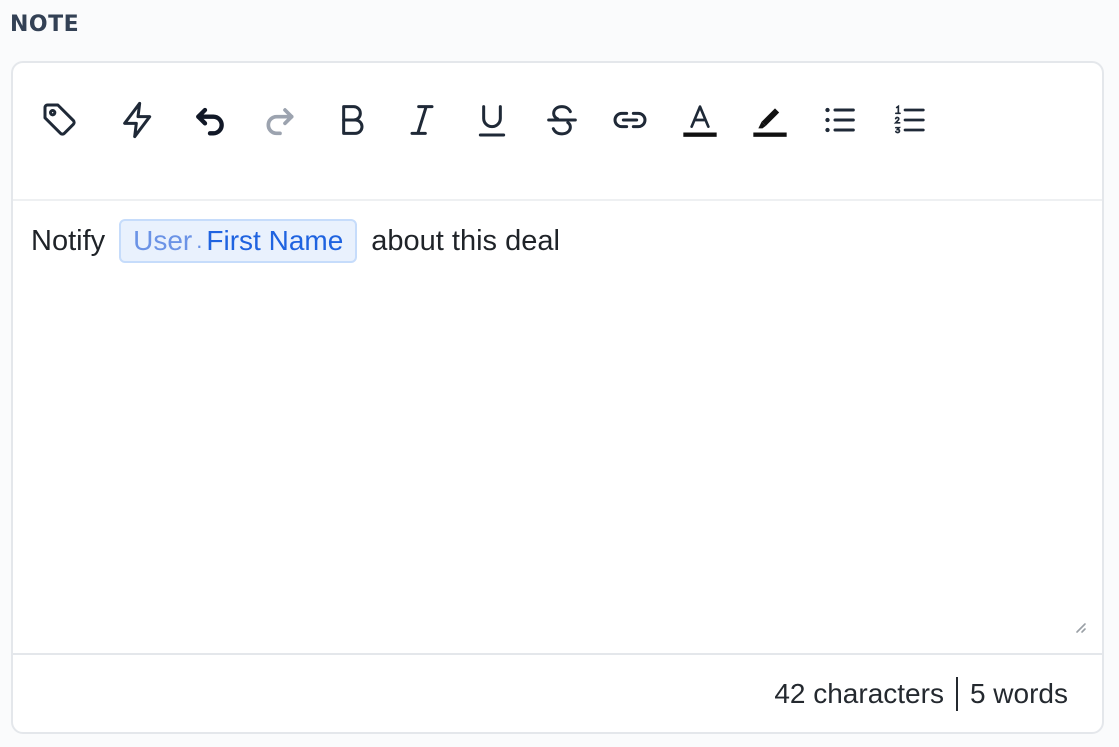 The height and width of the screenshot is (747, 1119). I want to click on strikethrough-button, so click(562, 120).